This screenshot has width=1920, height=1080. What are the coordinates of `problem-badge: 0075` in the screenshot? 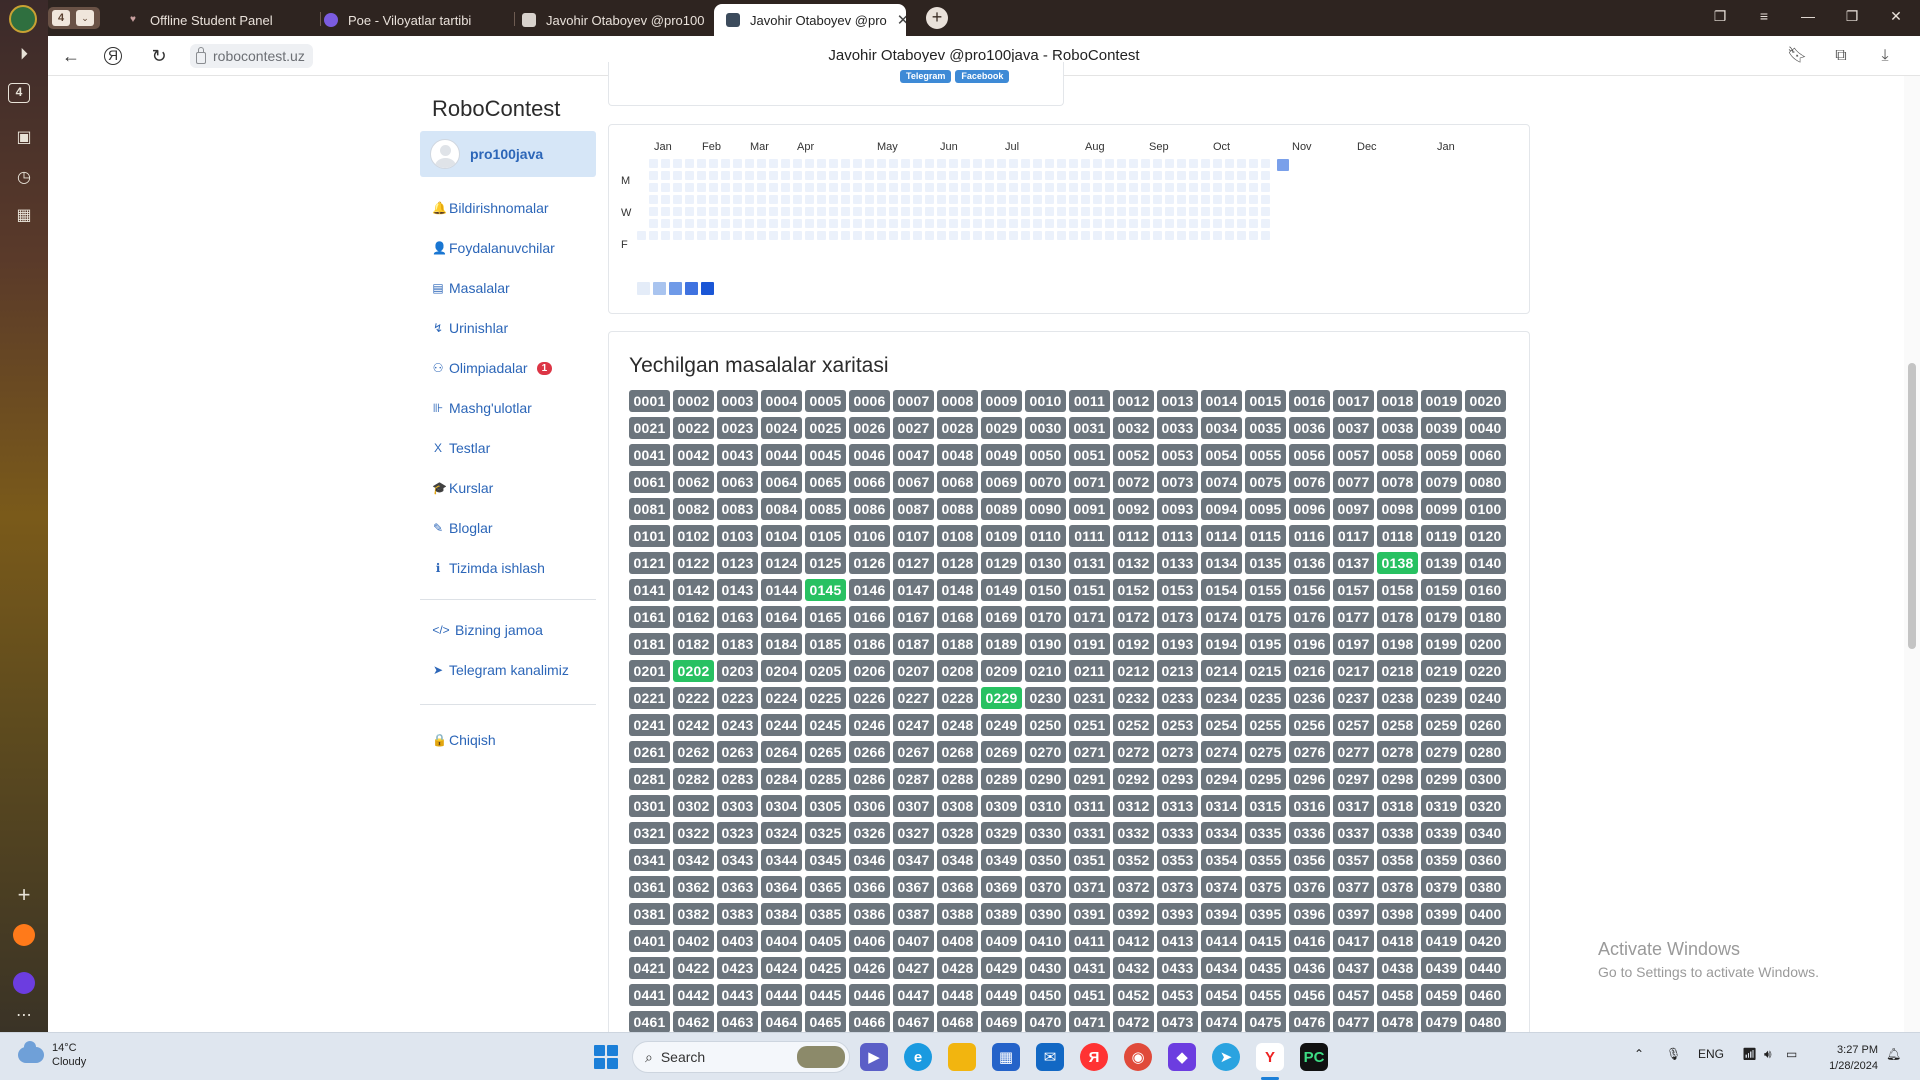 It's located at (1265, 482).